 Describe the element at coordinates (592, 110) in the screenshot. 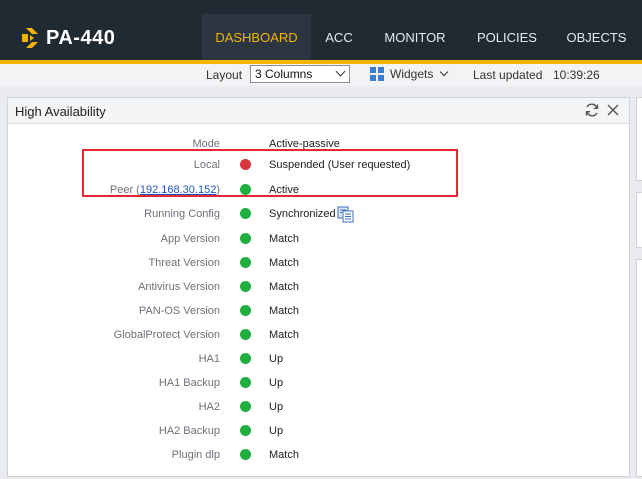

I see `refresh-icon` at that location.